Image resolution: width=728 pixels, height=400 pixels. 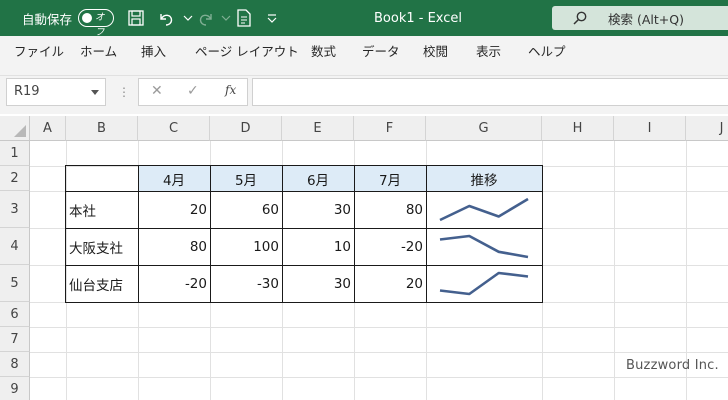 I want to click on header-cell-may: 5月, so click(x=246, y=178).